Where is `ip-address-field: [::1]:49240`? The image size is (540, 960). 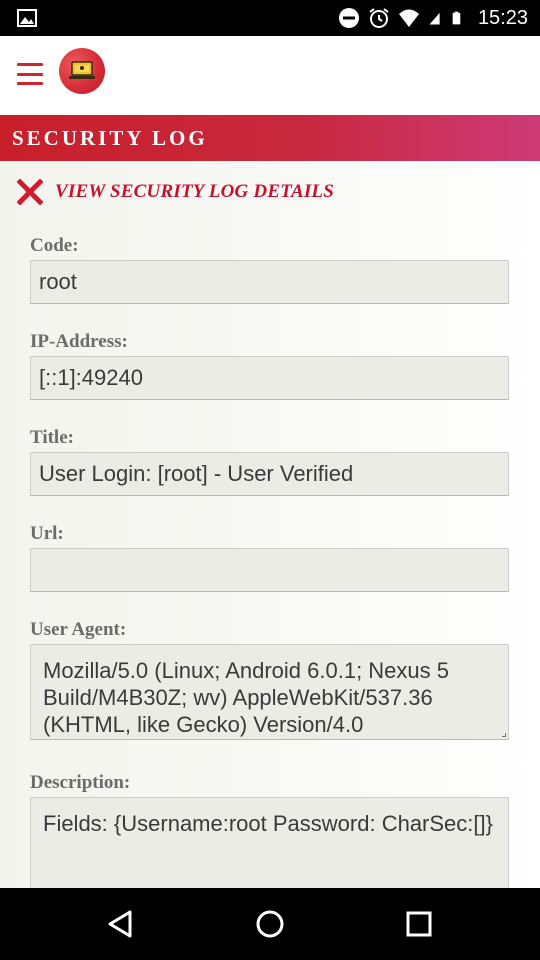 ip-address-field: [::1]:49240 is located at coordinates (269, 378).